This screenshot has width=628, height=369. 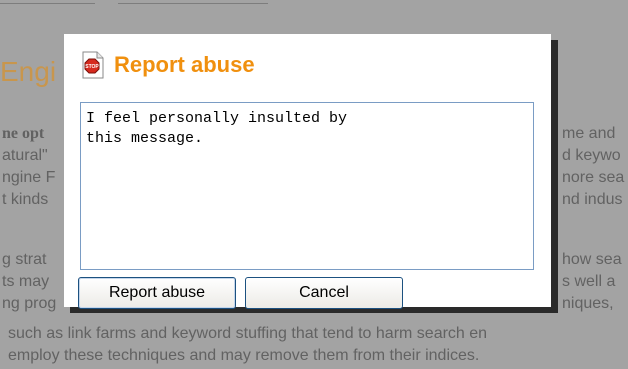 What do you see at coordinates (592, 259) in the screenshot?
I see `background-text-line: how sea` at bounding box center [592, 259].